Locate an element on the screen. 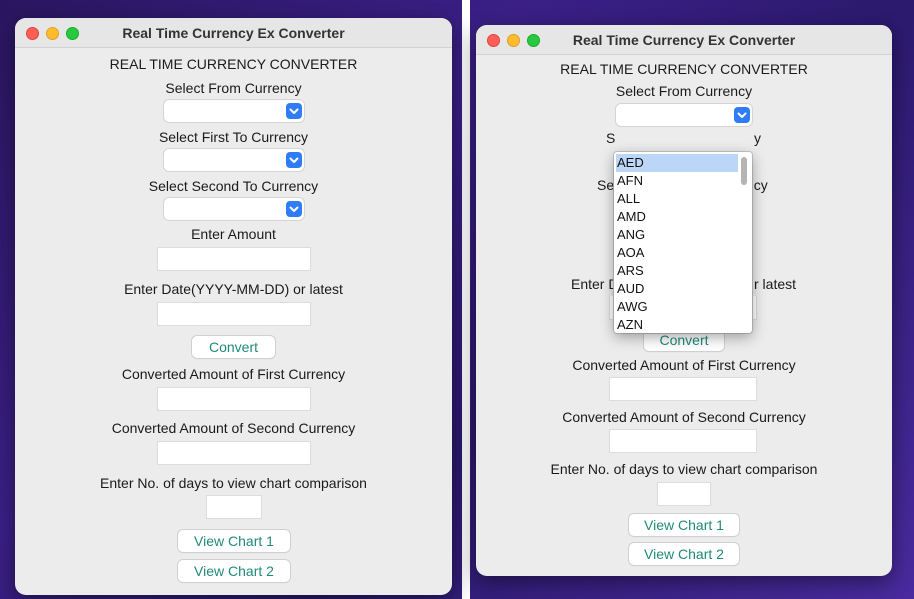 The height and width of the screenshot is (599, 914). currency-dropdown-list: AED AFN ALL AMD ANG AOA ARS AUD AWG AZN is located at coordinates (683, 242).